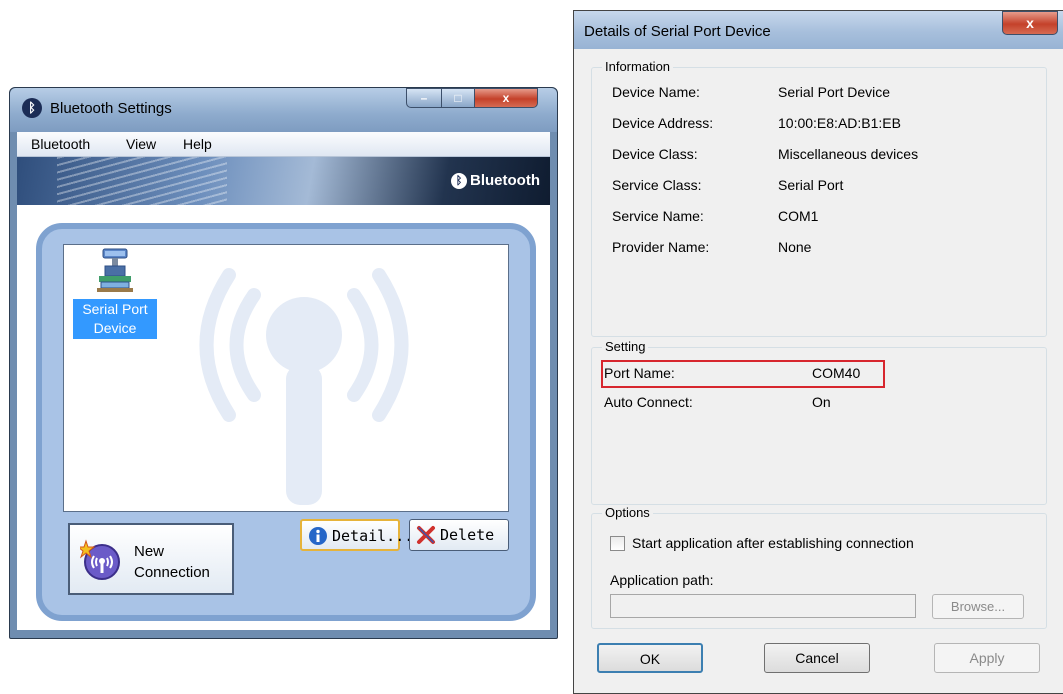 This screenshot has height=694, width=1063. Describe the element at coordinates (763, 606) in the screenshot. I see `application-path-input` at that location.